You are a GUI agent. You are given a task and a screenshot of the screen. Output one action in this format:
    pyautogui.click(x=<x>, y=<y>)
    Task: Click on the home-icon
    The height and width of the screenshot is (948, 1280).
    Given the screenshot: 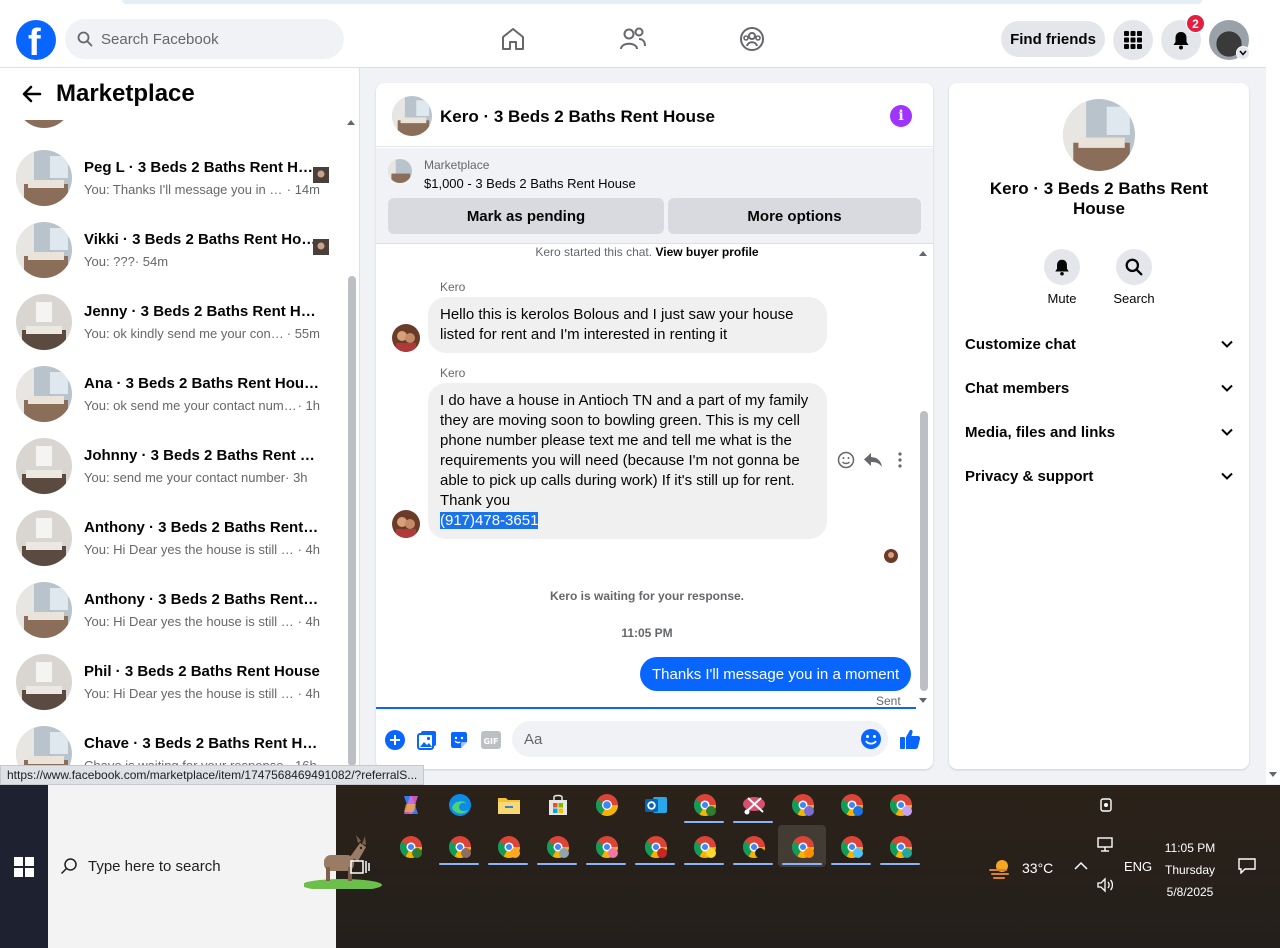 What is the action you would take?
    pyautogui.click(x=513, y=39)
    